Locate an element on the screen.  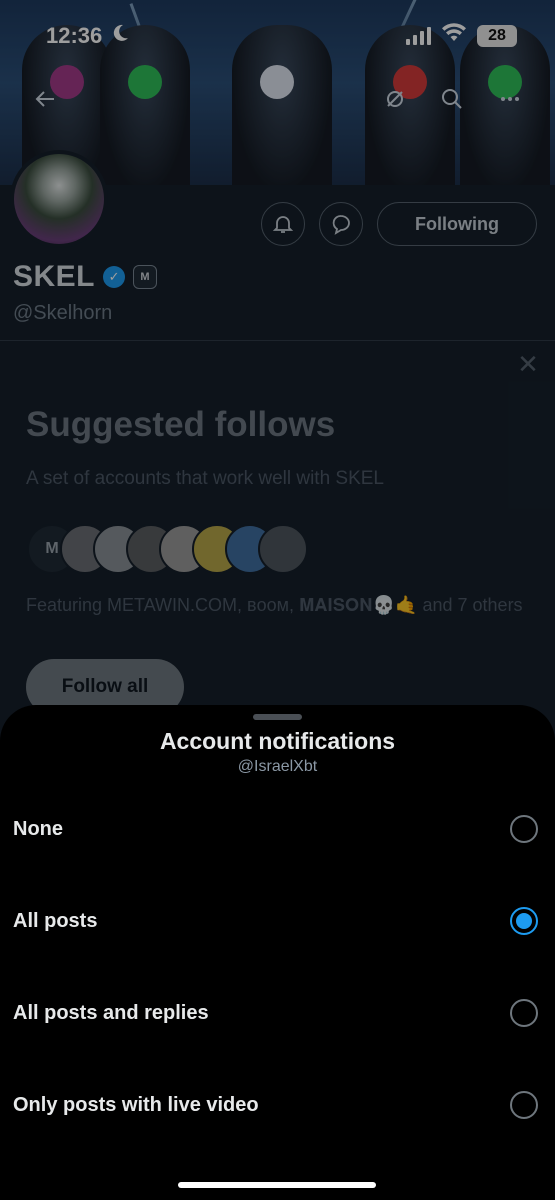
sheet-grabber is located at coordinates (277, 717).